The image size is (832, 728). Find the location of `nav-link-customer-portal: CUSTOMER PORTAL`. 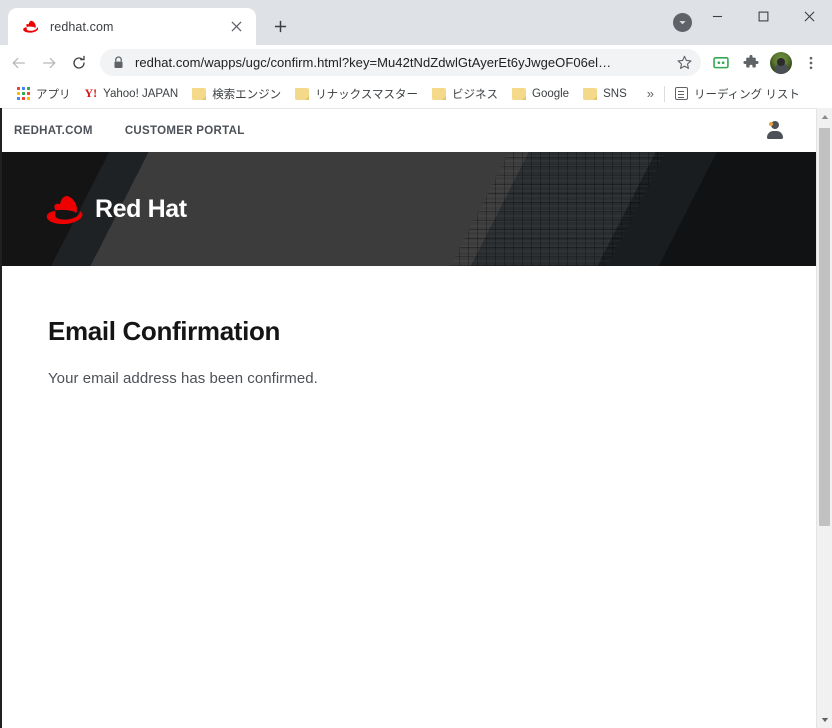

nav-link-customer-portal: CUSTOMER PORTAL is located at coordinates (185, 131).